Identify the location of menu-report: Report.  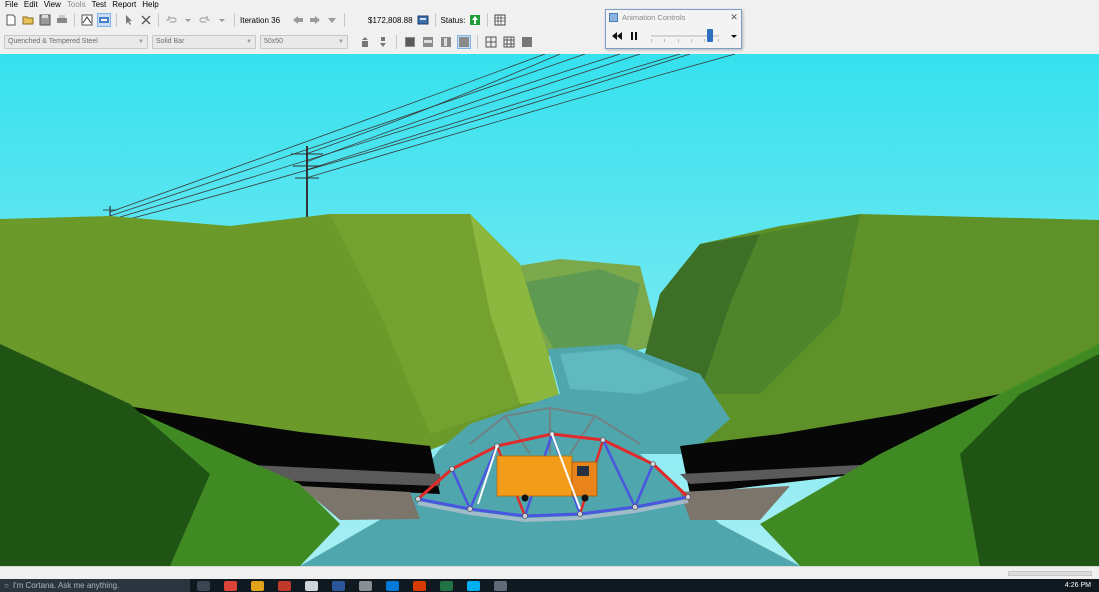
(124, 5).